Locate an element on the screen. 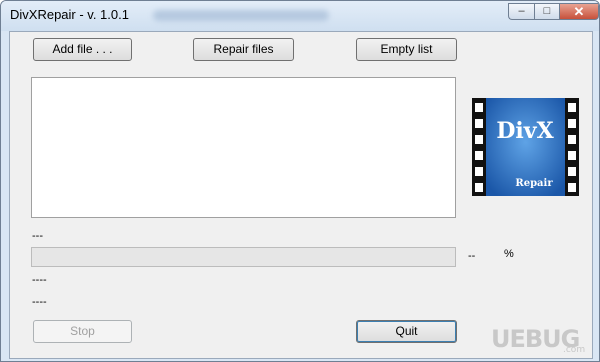 The width and height of the screenshot is (600, 362). divx-repair-logo: DivX Repair is located at coordinates (525, 147).